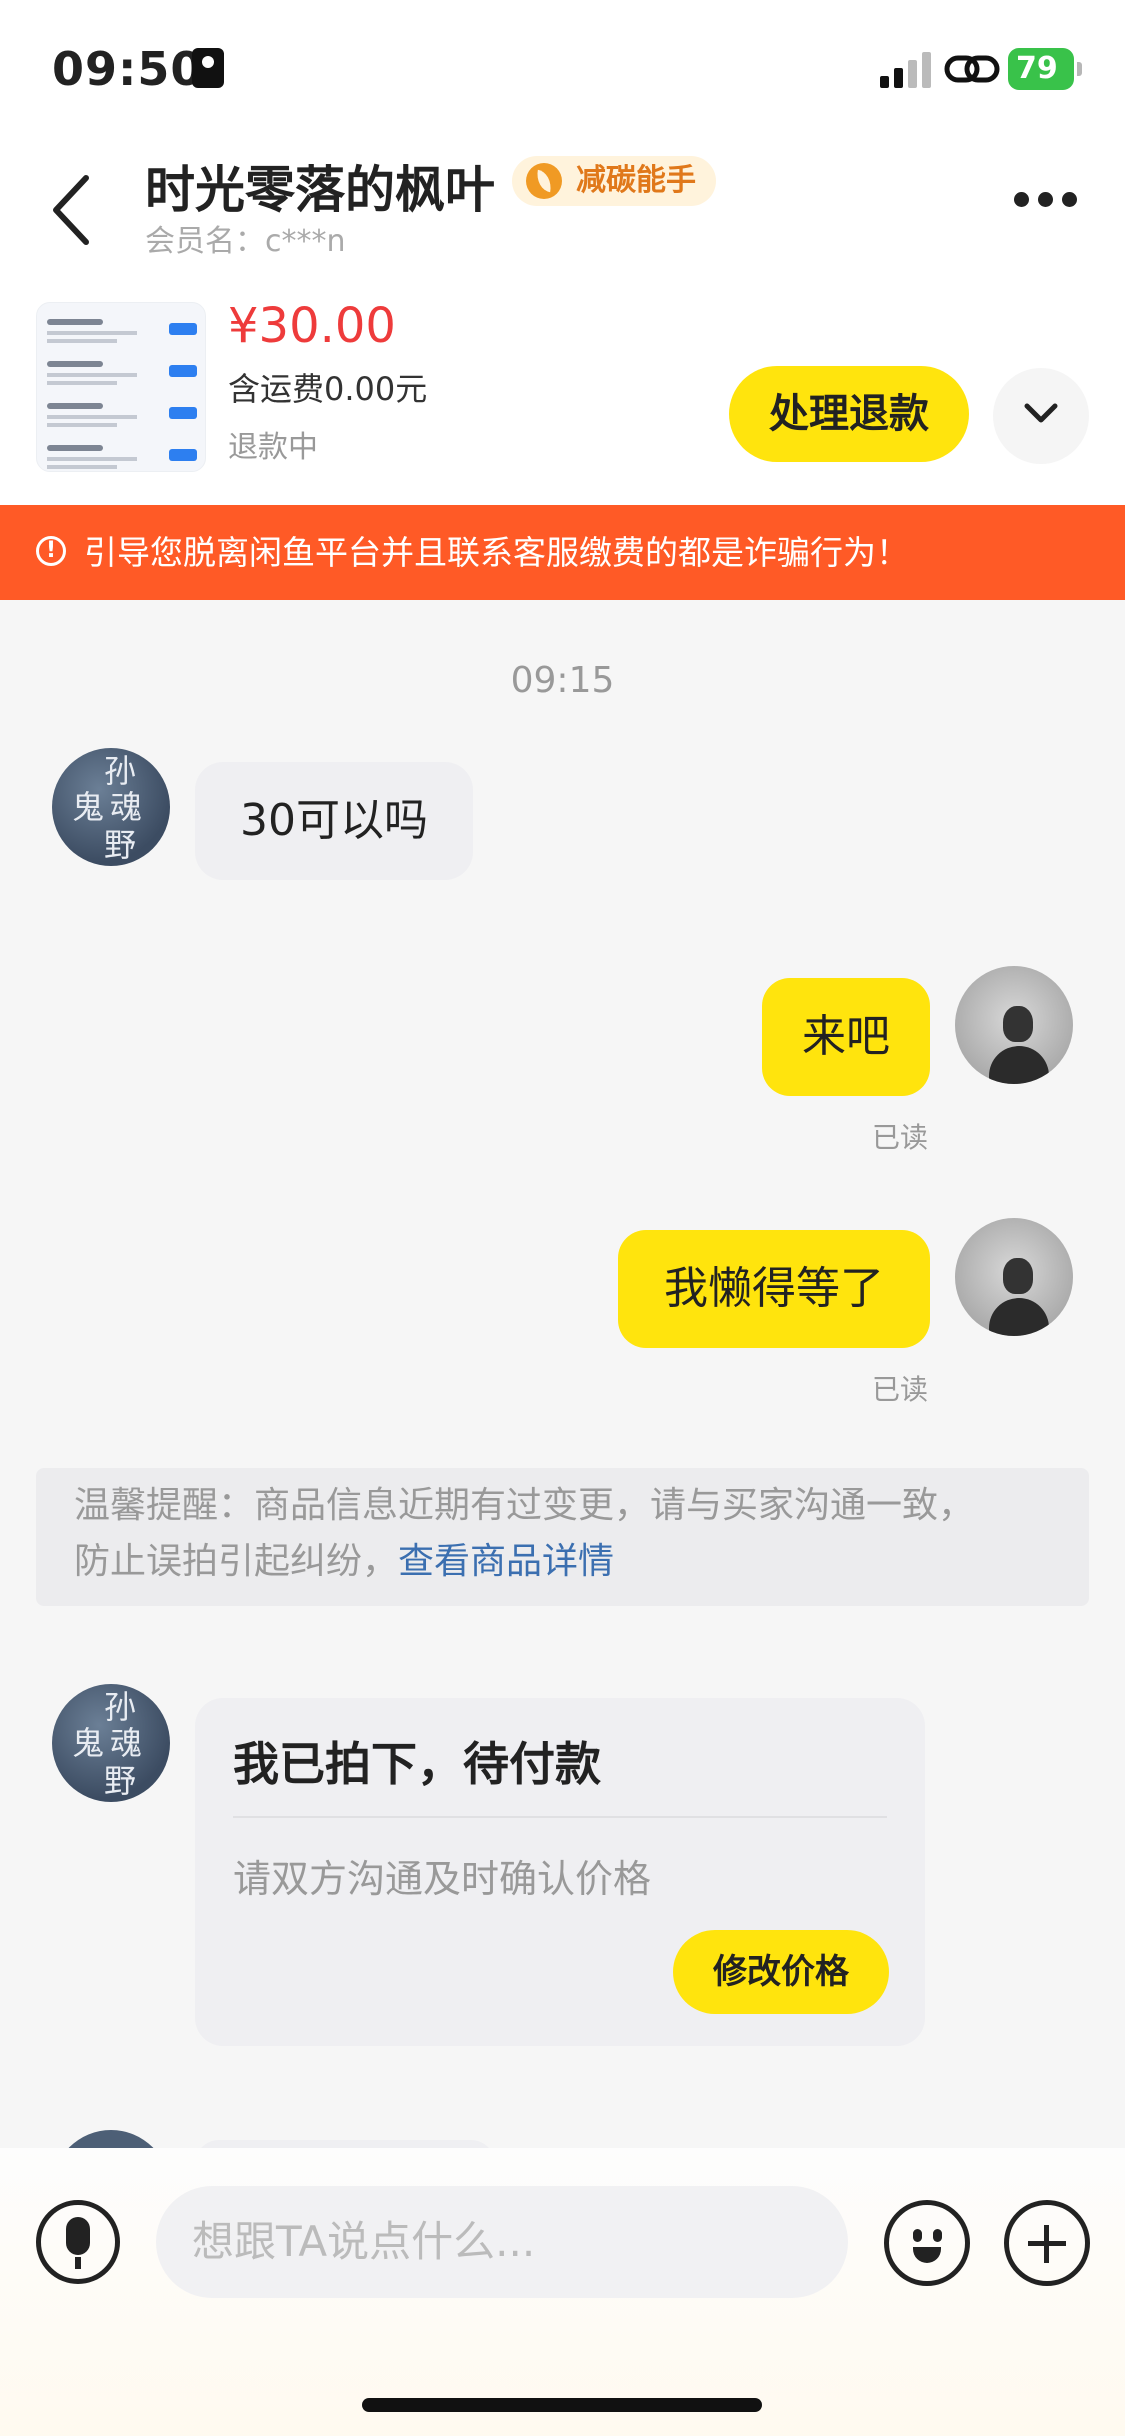 Image resolution: width=1125 pixels, height=2436 pixels. I want to click on microphone-icon, so click(78, 2242).